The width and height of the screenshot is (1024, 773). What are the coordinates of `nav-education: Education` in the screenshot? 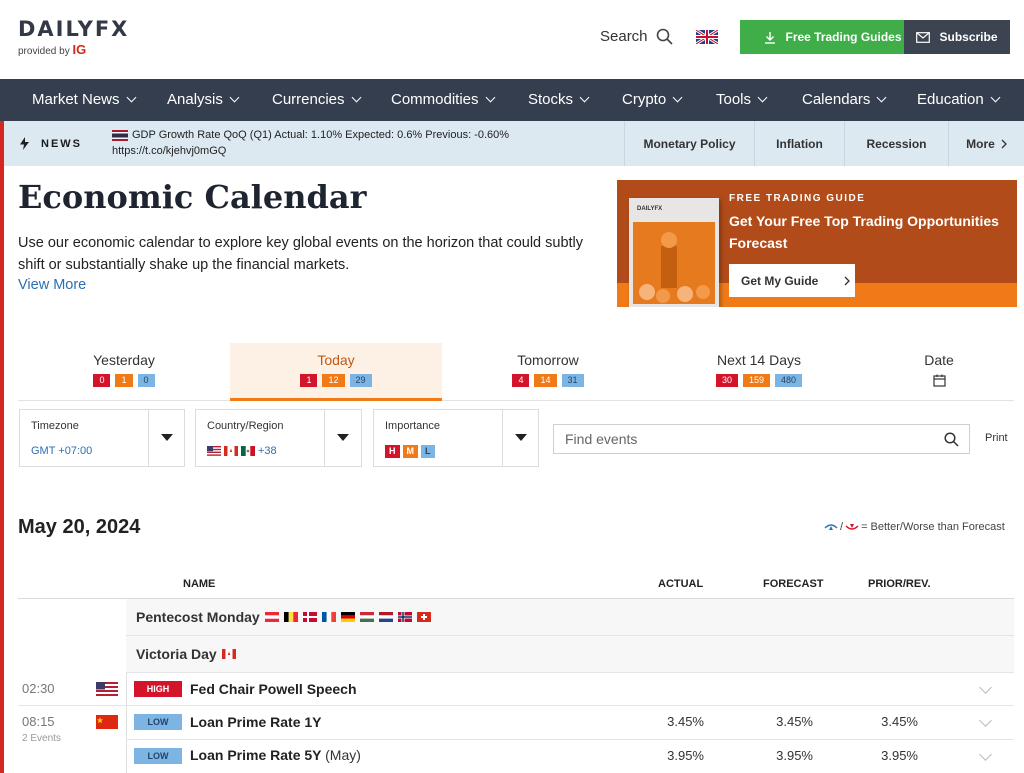 It's located at (959, 99).